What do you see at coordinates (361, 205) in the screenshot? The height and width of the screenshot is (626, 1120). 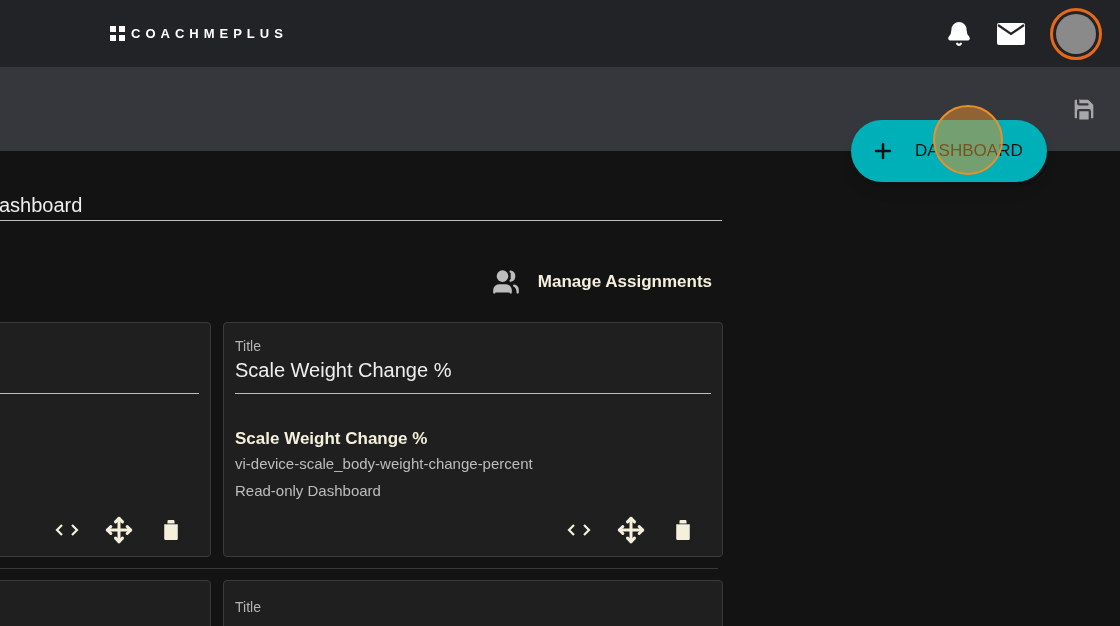 I see `dashboard-name-field: ashboard` at bounding box center [361, 205].